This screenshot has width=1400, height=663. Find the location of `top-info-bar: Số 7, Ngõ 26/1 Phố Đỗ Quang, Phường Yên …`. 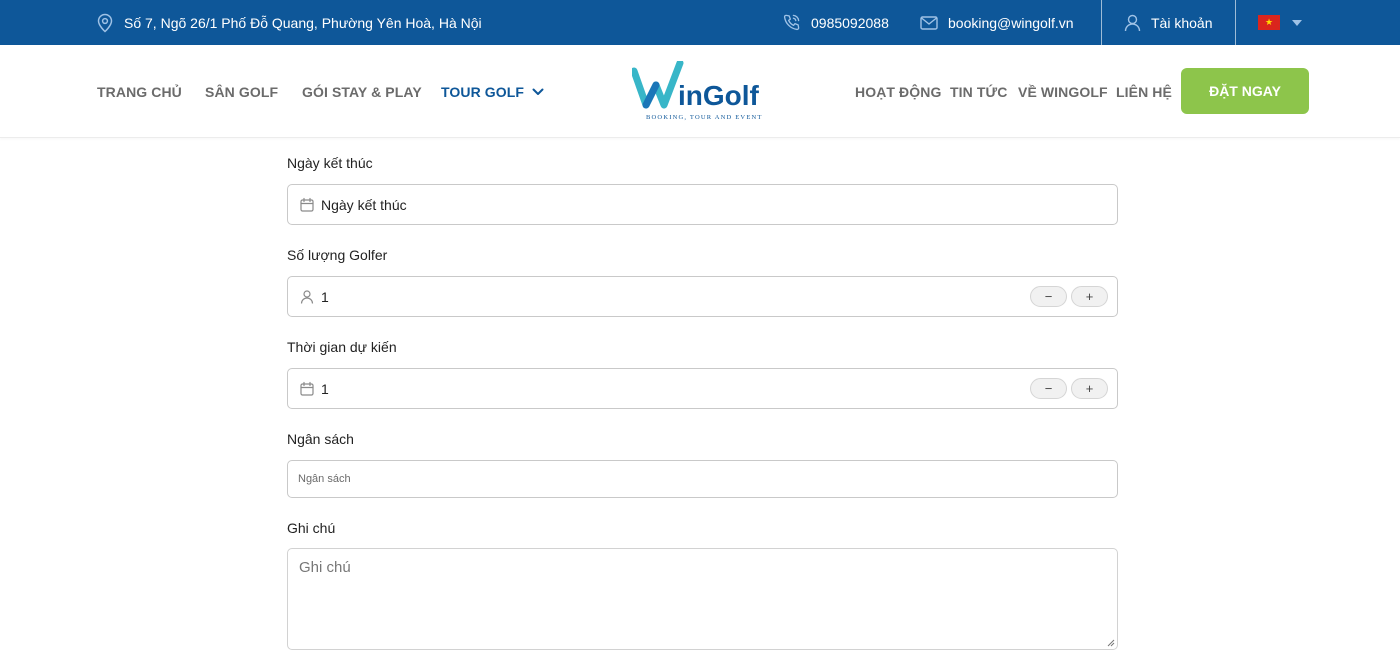

top-info-bar: Số 7, Ngõ 26/1 Phố Đỗ Quang, Phường Yên … is located at coordinates (700, 22).